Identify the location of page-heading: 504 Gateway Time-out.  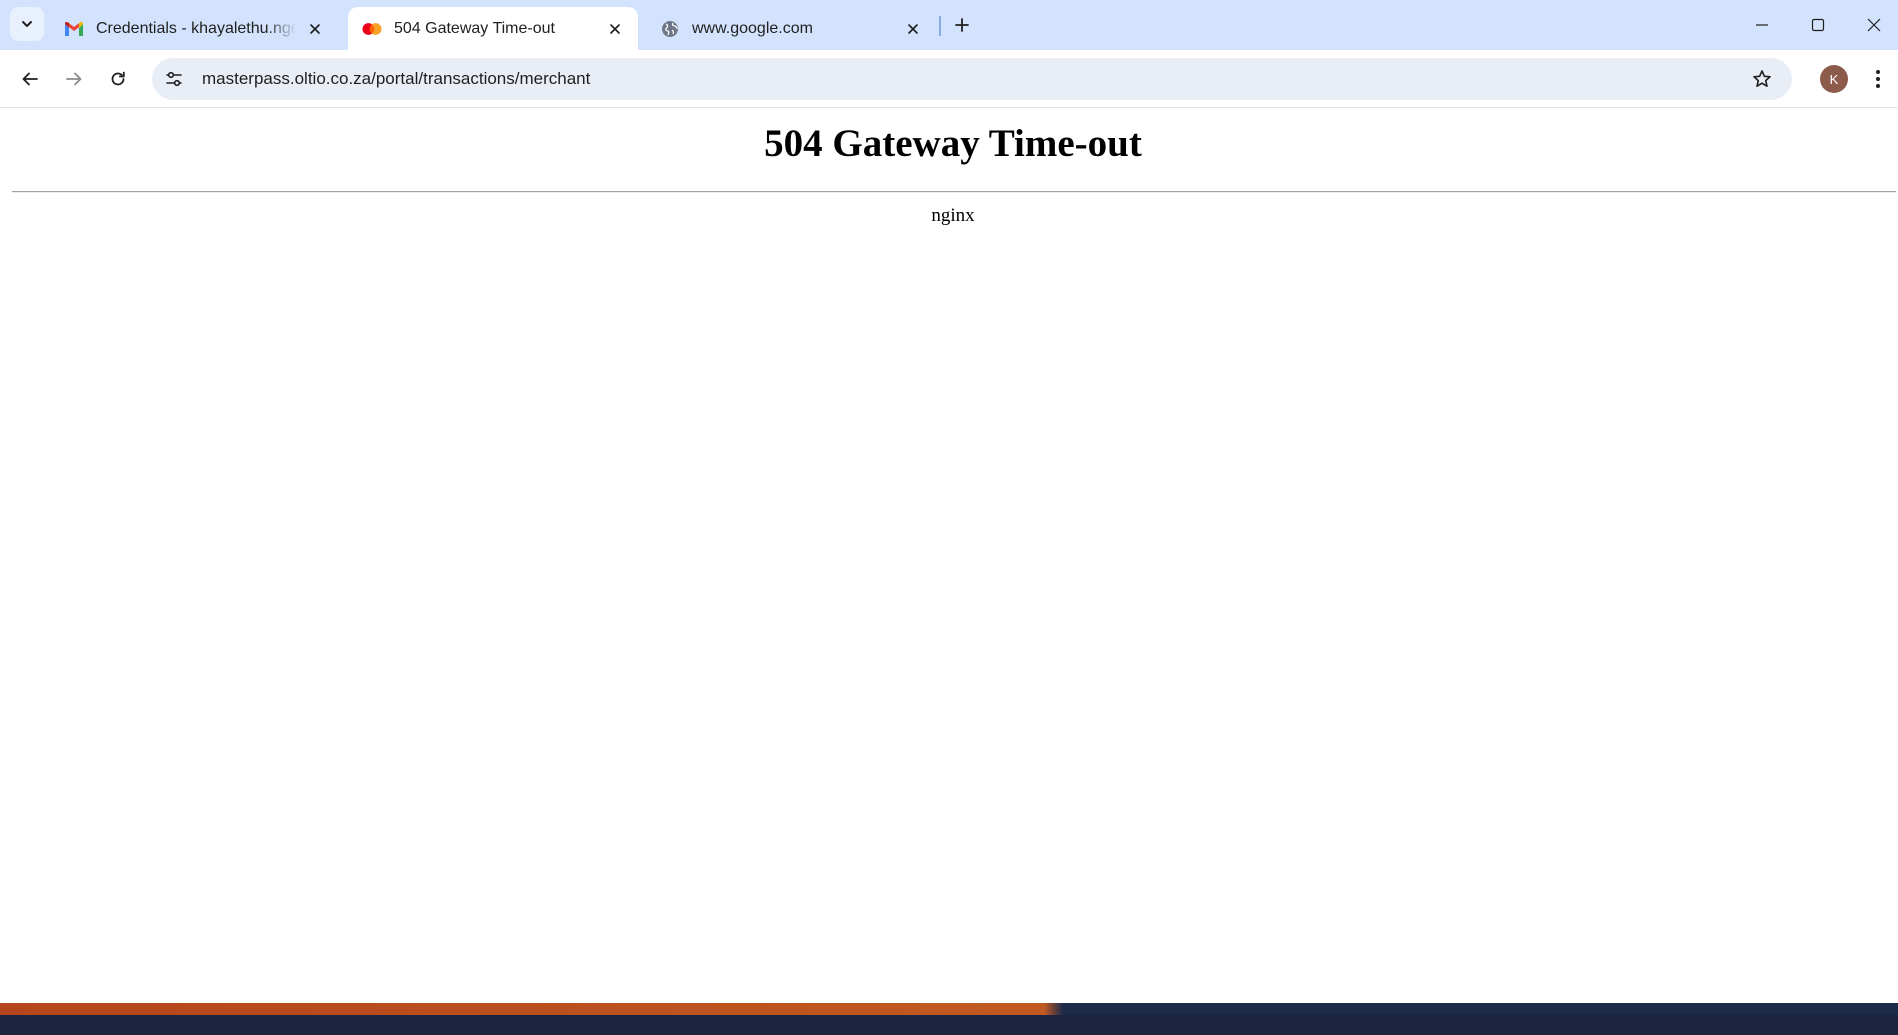
(953, 143).